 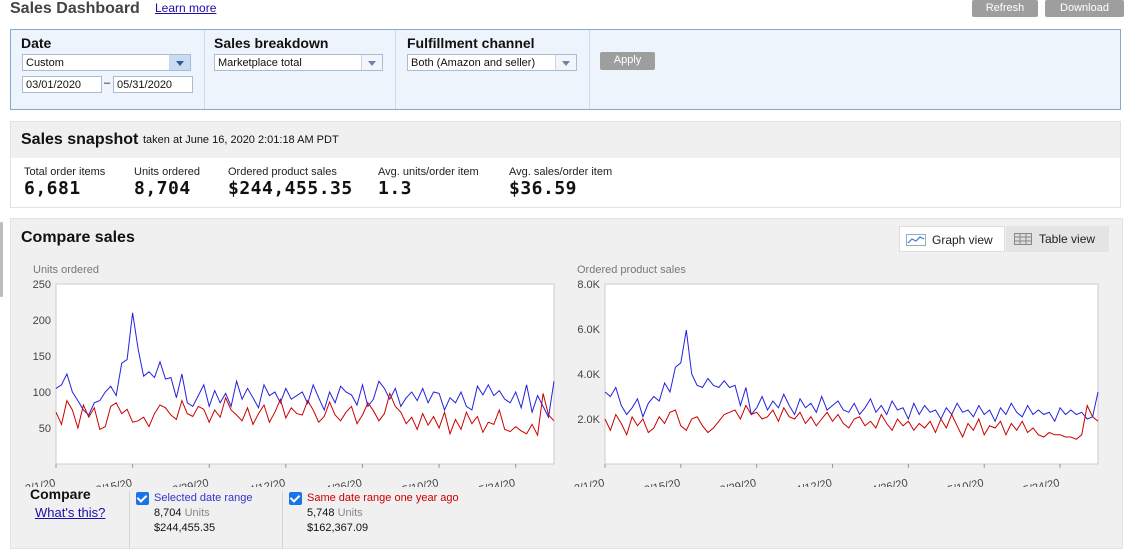 I want to click on y-tick-label: 6.0K, so click(x=588, y=330).